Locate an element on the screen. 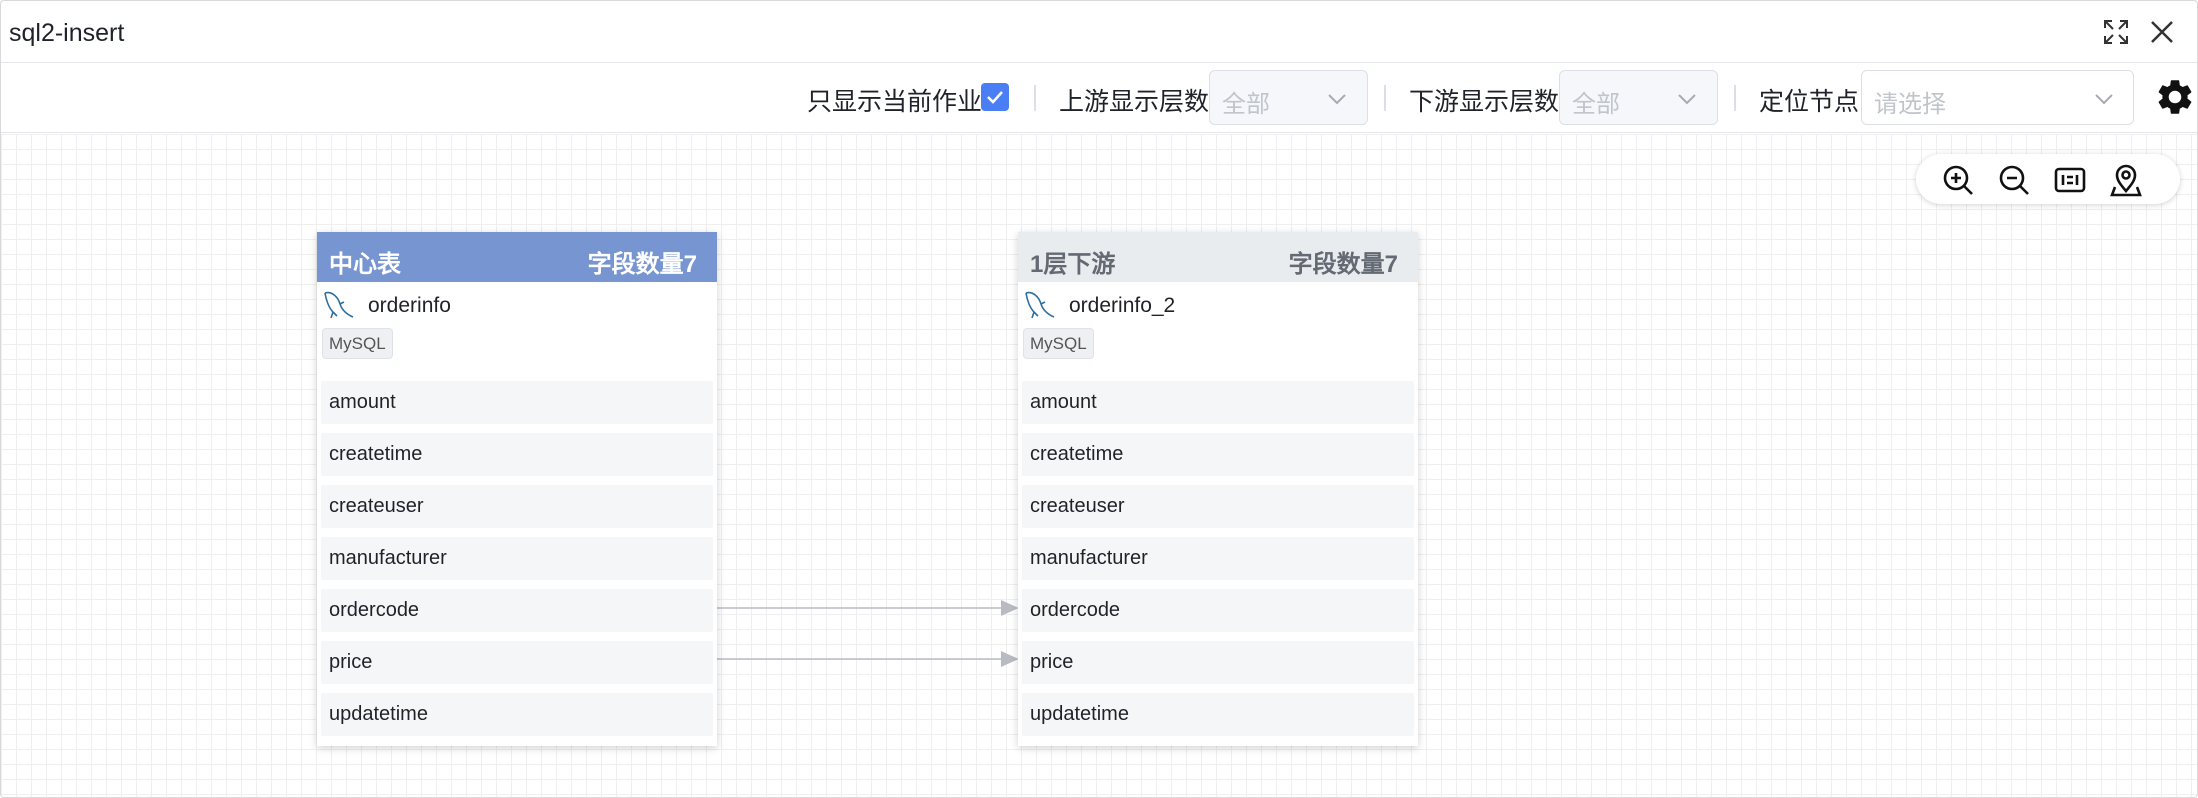  locate-node-select: 请选择 is located at coordinates (1997, 97).